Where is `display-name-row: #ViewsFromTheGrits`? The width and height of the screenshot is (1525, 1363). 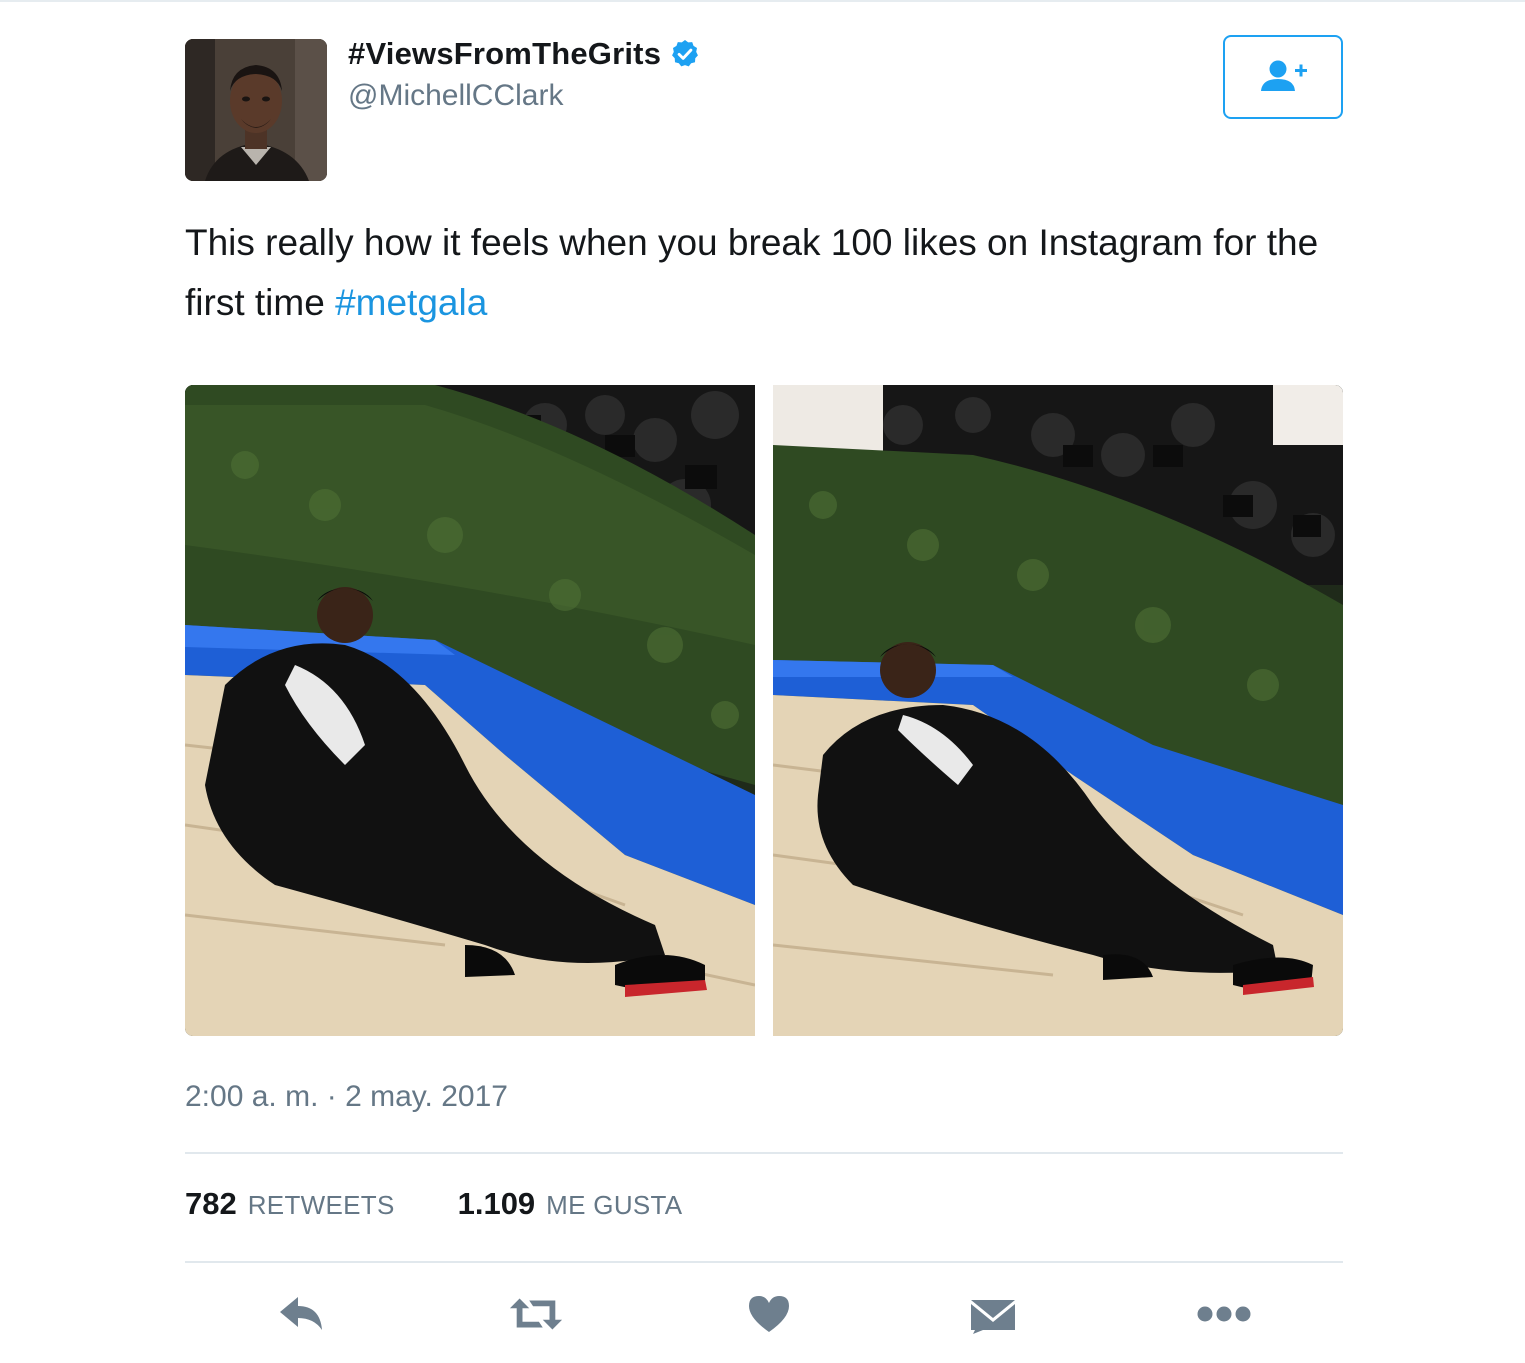 display-name-row: #ViewsFromTheGrits is located at coordinates (524, 54).